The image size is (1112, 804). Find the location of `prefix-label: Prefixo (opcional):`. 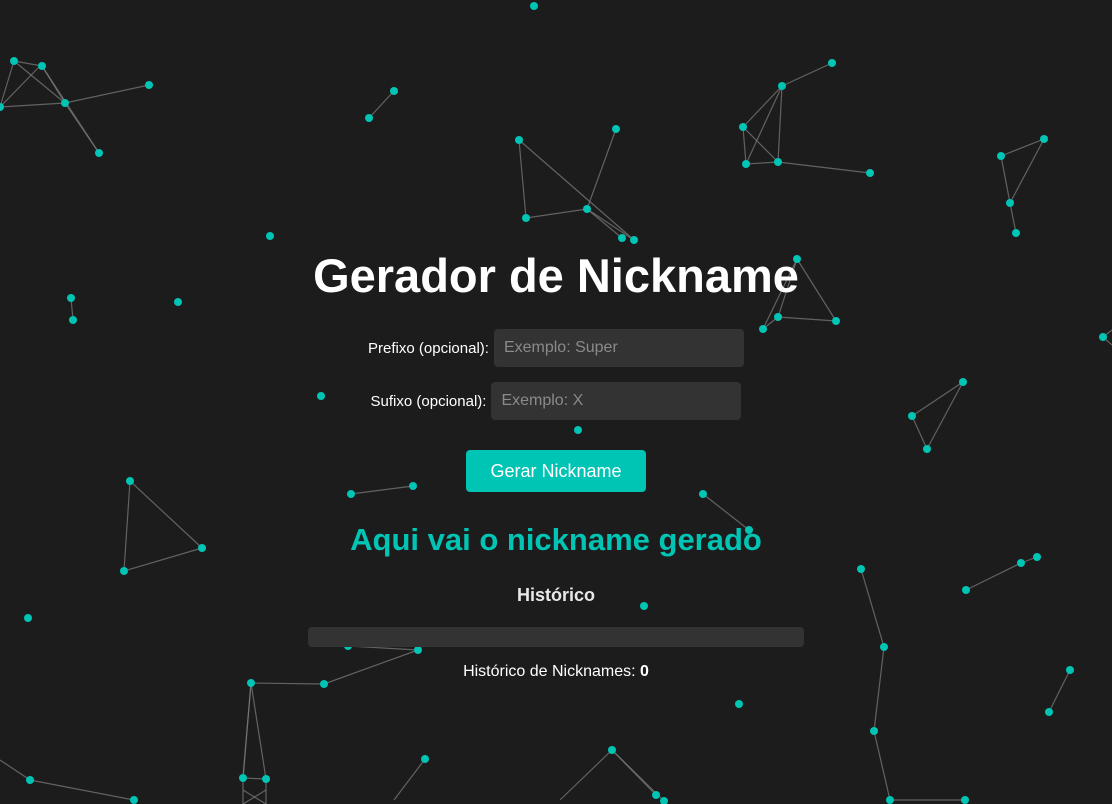

prefix-label: Prefixo (opcional): is located at coordinates (428, 348).